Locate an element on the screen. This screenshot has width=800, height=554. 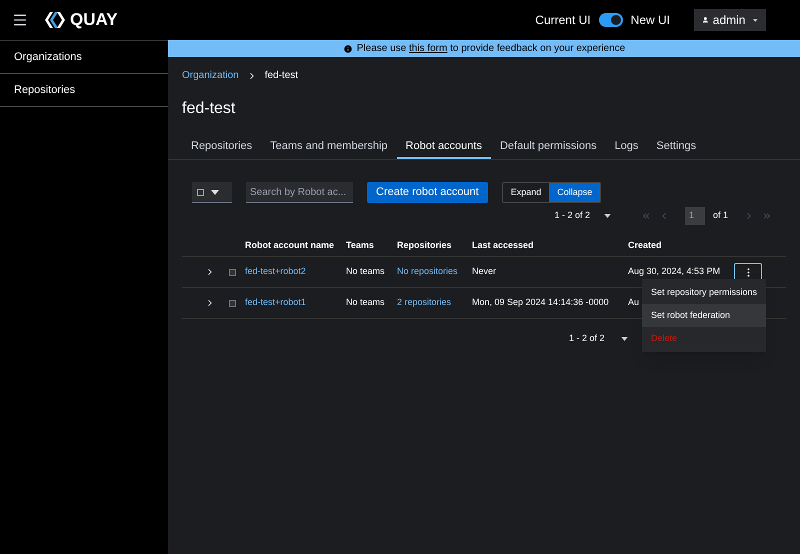
toggle-button: Expand is located at coordinates (526, 192).